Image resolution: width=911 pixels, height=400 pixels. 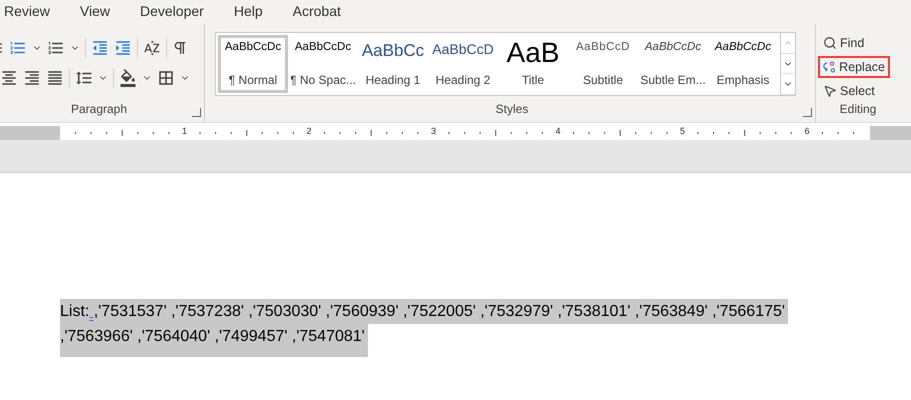 What do you see at coordinates (854, 67) in the screenshot?
I see `ribbon-command: Replace` at bounding box center [854, 67].